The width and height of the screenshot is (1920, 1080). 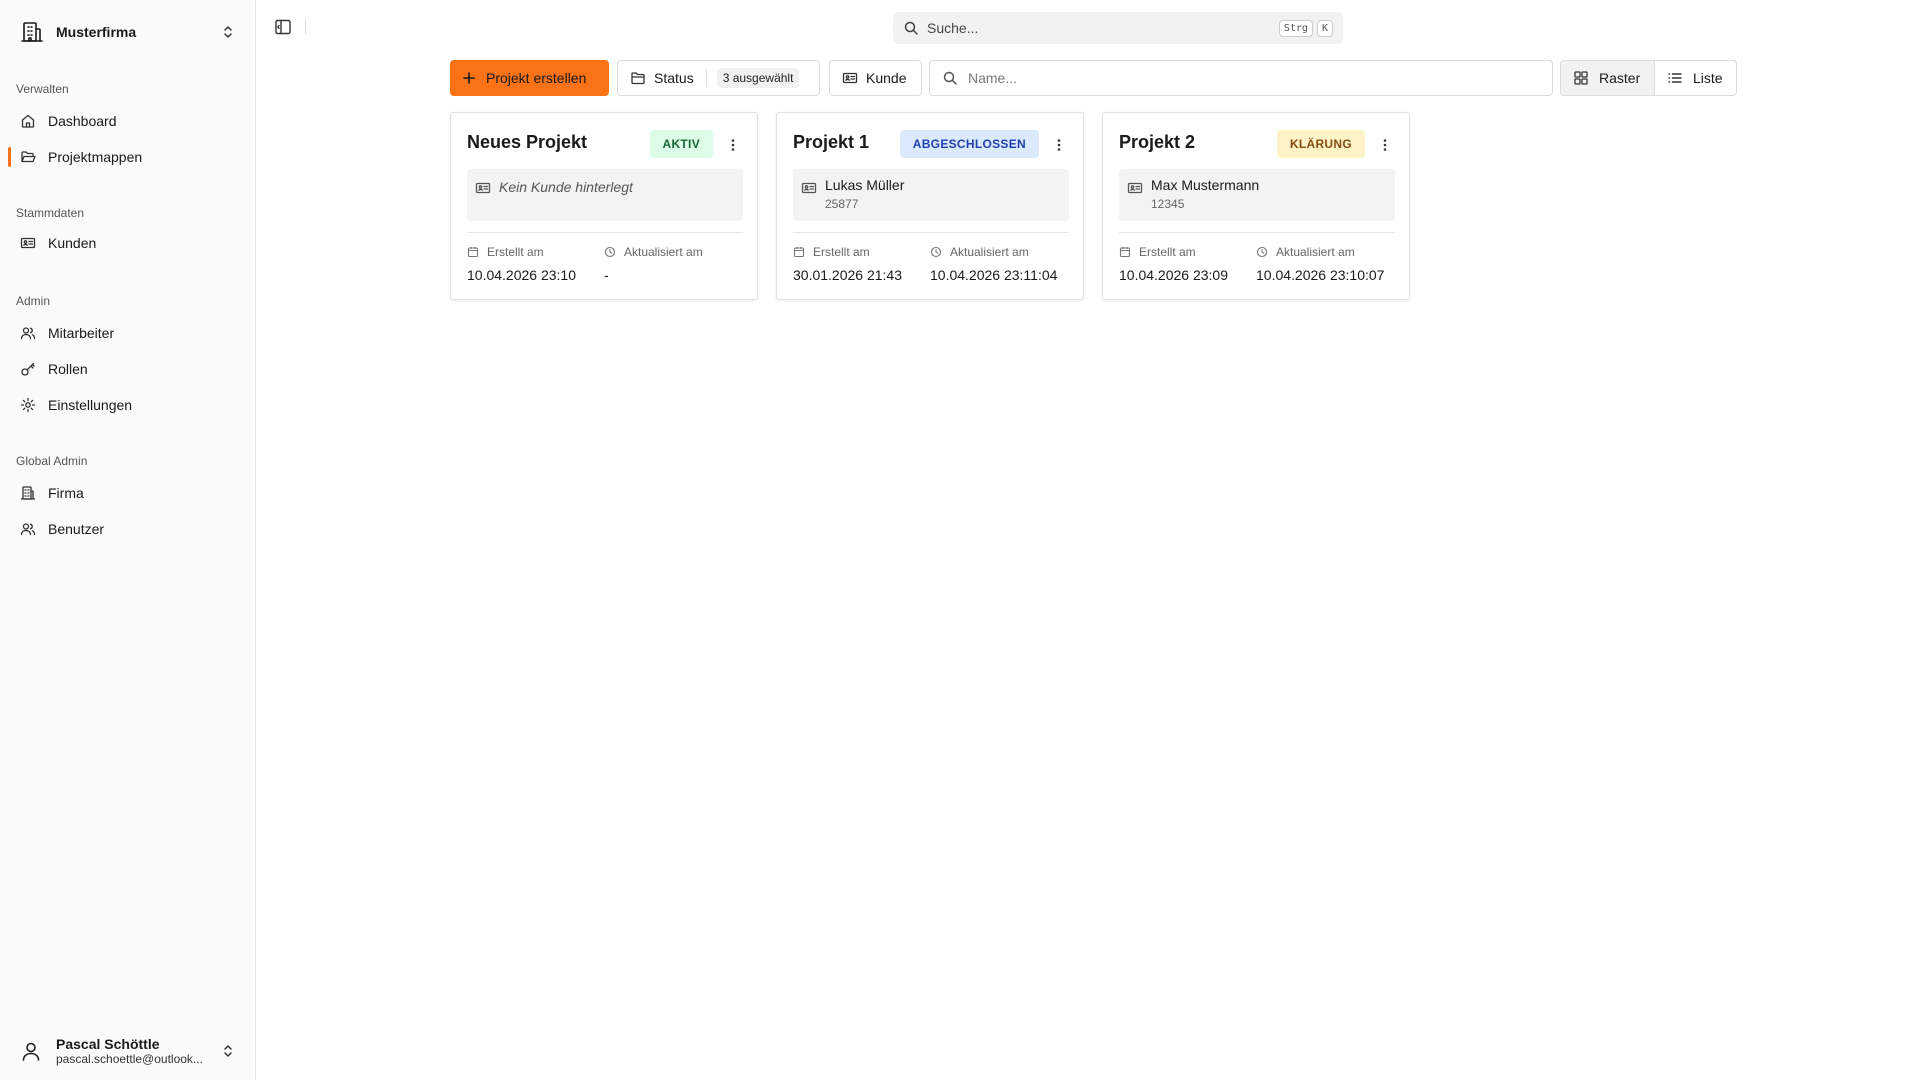 What do you see at coordinates (994, 275) in the screenshot?
I see `updated-value: 10.04.2026 23:11:04` at bounding box center [994, 275].